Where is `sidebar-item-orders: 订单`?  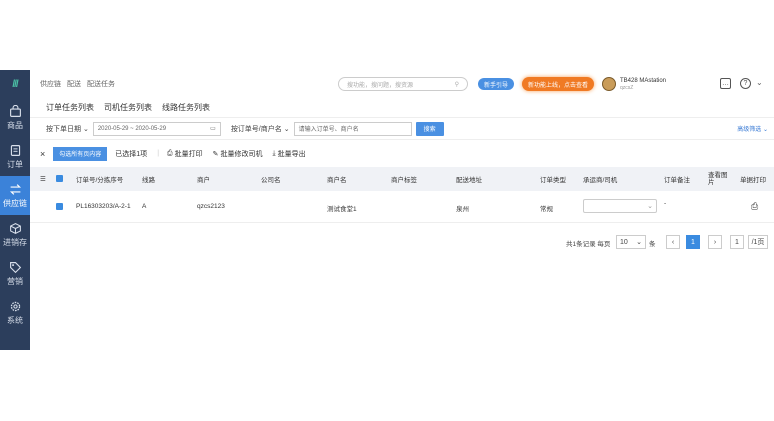 sidebar-item-orders: 订单 is located at coordinates (15, 156).